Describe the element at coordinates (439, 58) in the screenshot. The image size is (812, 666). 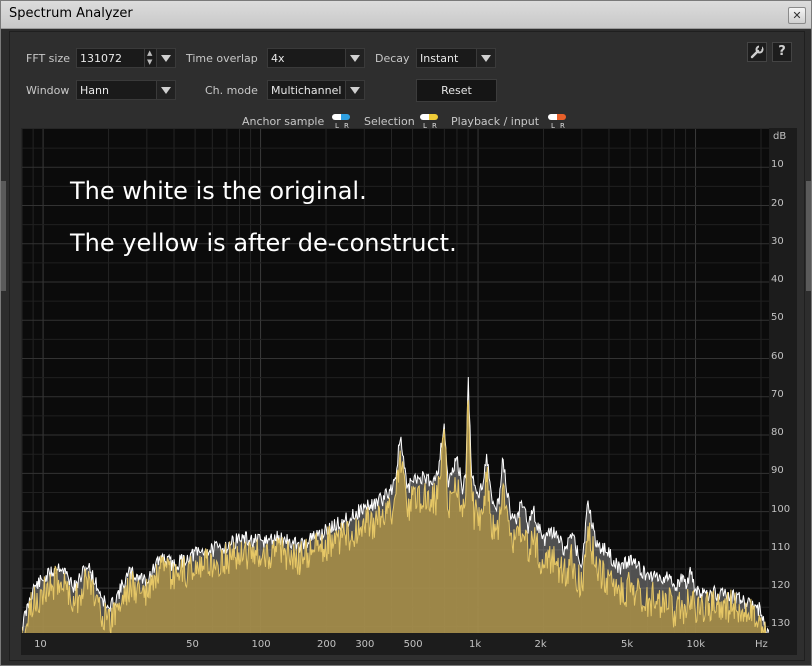
I see `decay-value: Instant` at that location.